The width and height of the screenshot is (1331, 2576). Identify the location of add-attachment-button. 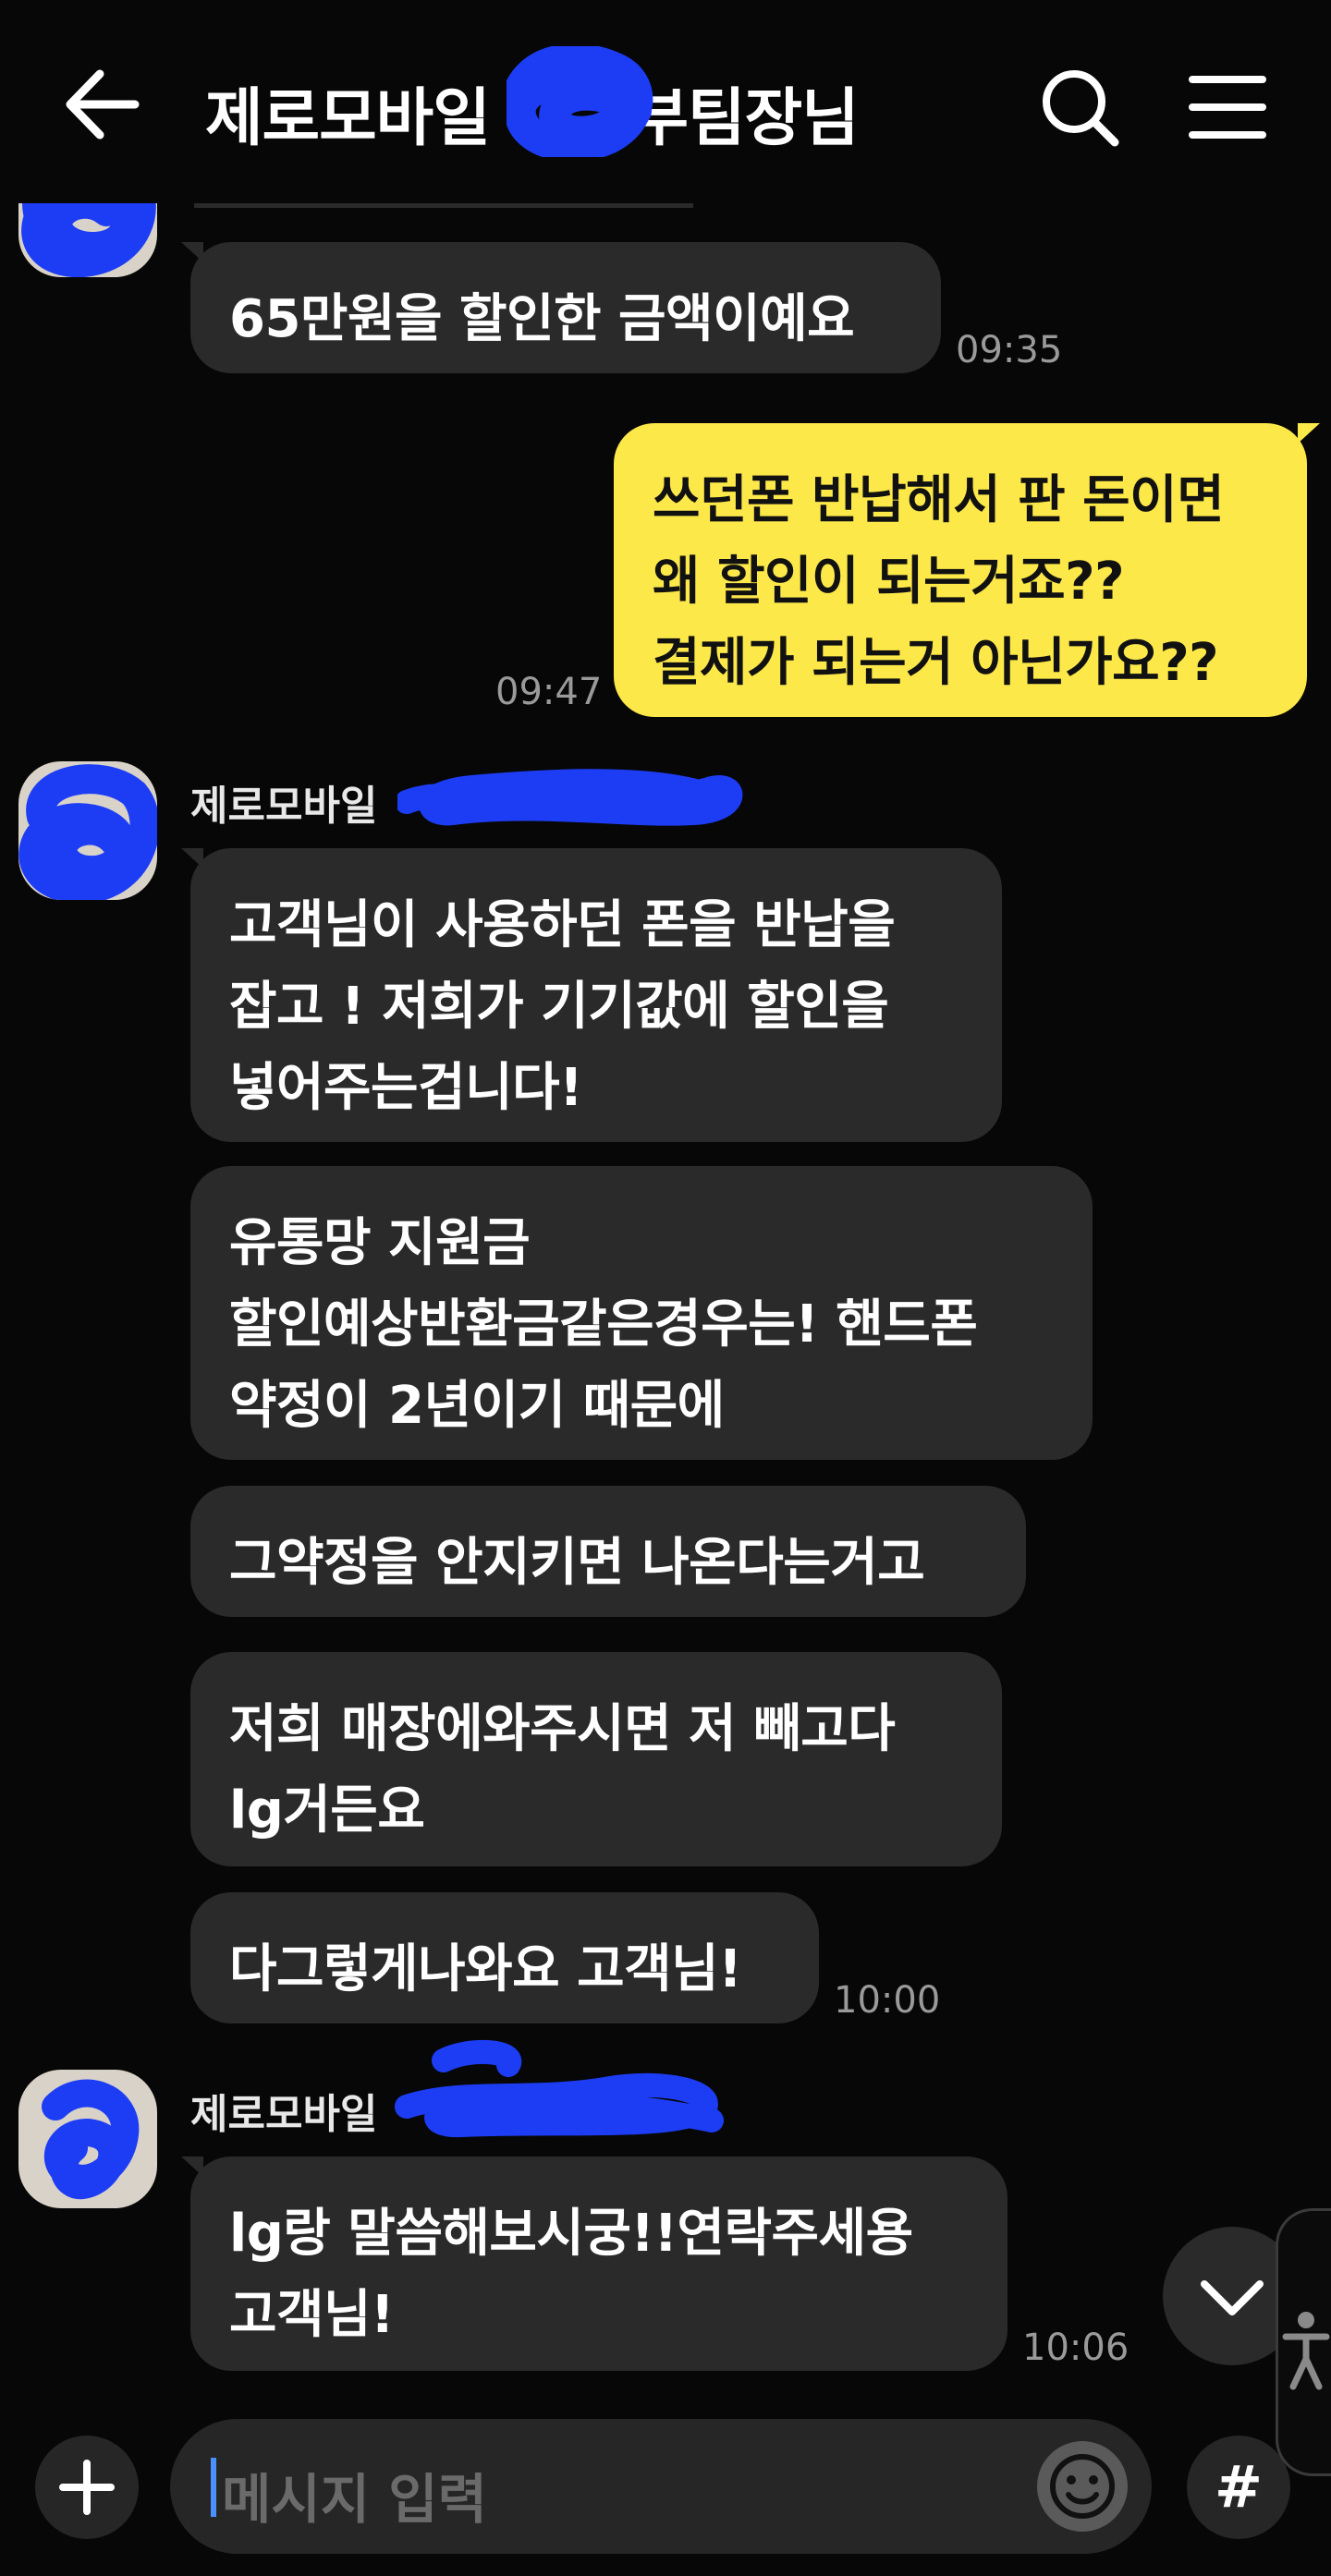
(87, 2487).